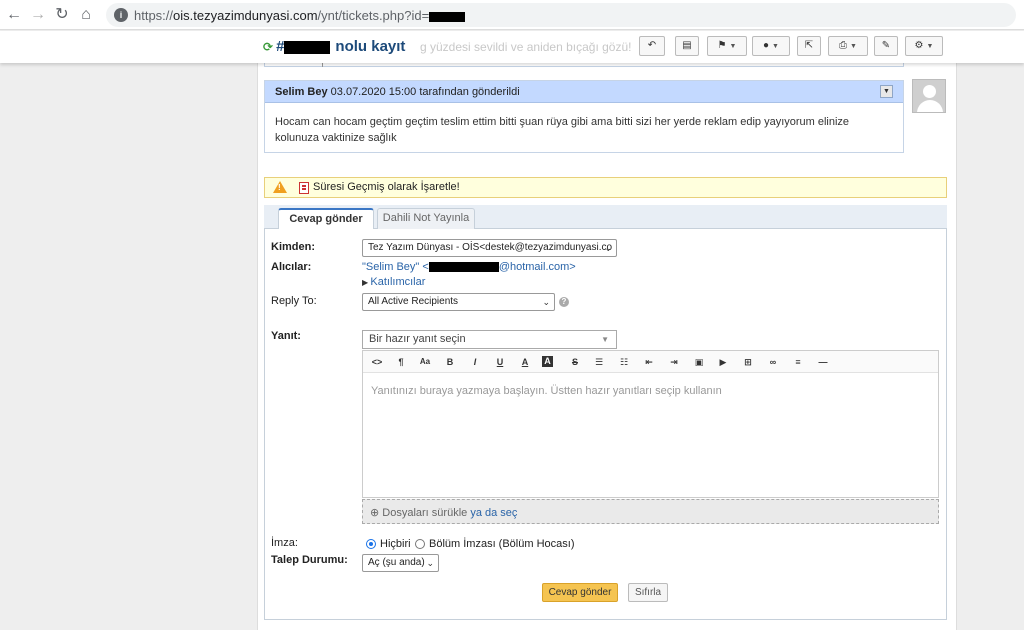  Describe the element at coordinates (444, 513) in the screenshot. I see `file-drop-text: ⊕ Dosyaları sürükle ya da seç` at that location.